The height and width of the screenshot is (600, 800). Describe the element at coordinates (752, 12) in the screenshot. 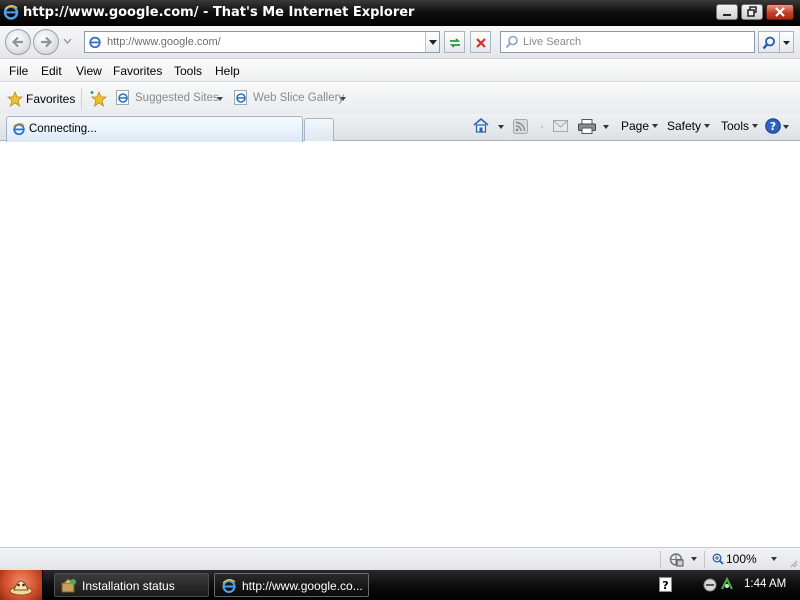

I see `restore-button` at that location.